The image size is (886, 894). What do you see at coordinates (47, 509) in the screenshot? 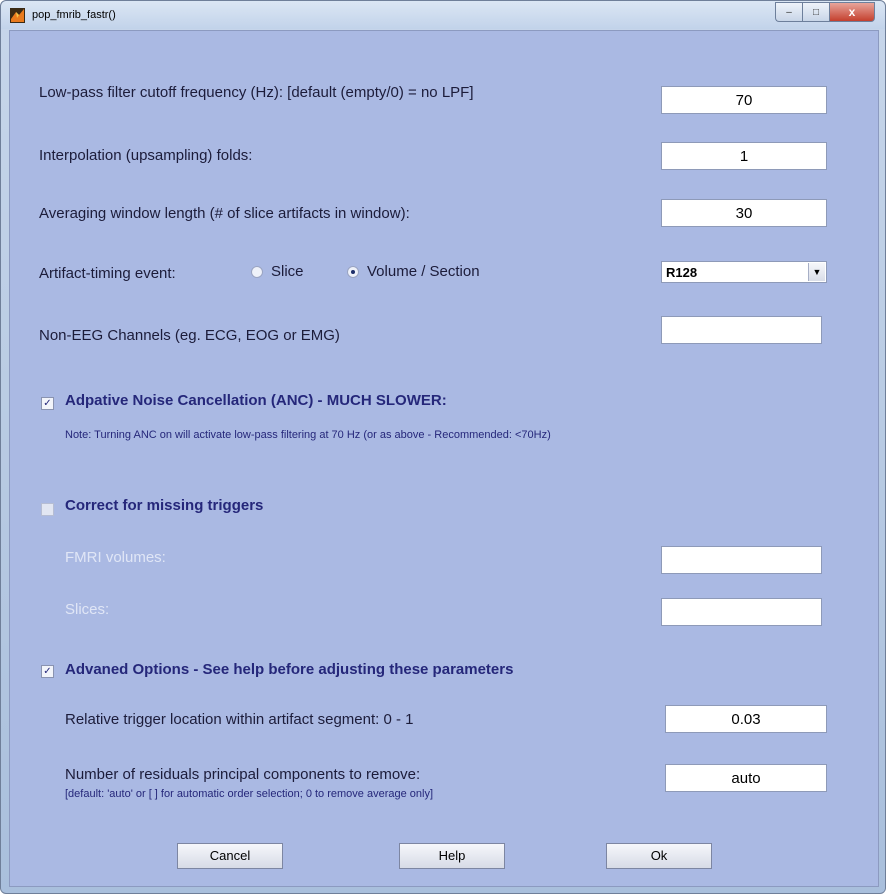
I see `missing-triggers-checkbox` at bounding box center [47, 509].